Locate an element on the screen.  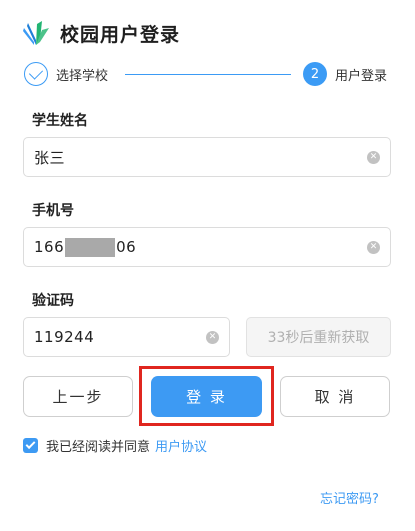
verification-code-input: 119244 ✕ is located at coordinates (126, 337).